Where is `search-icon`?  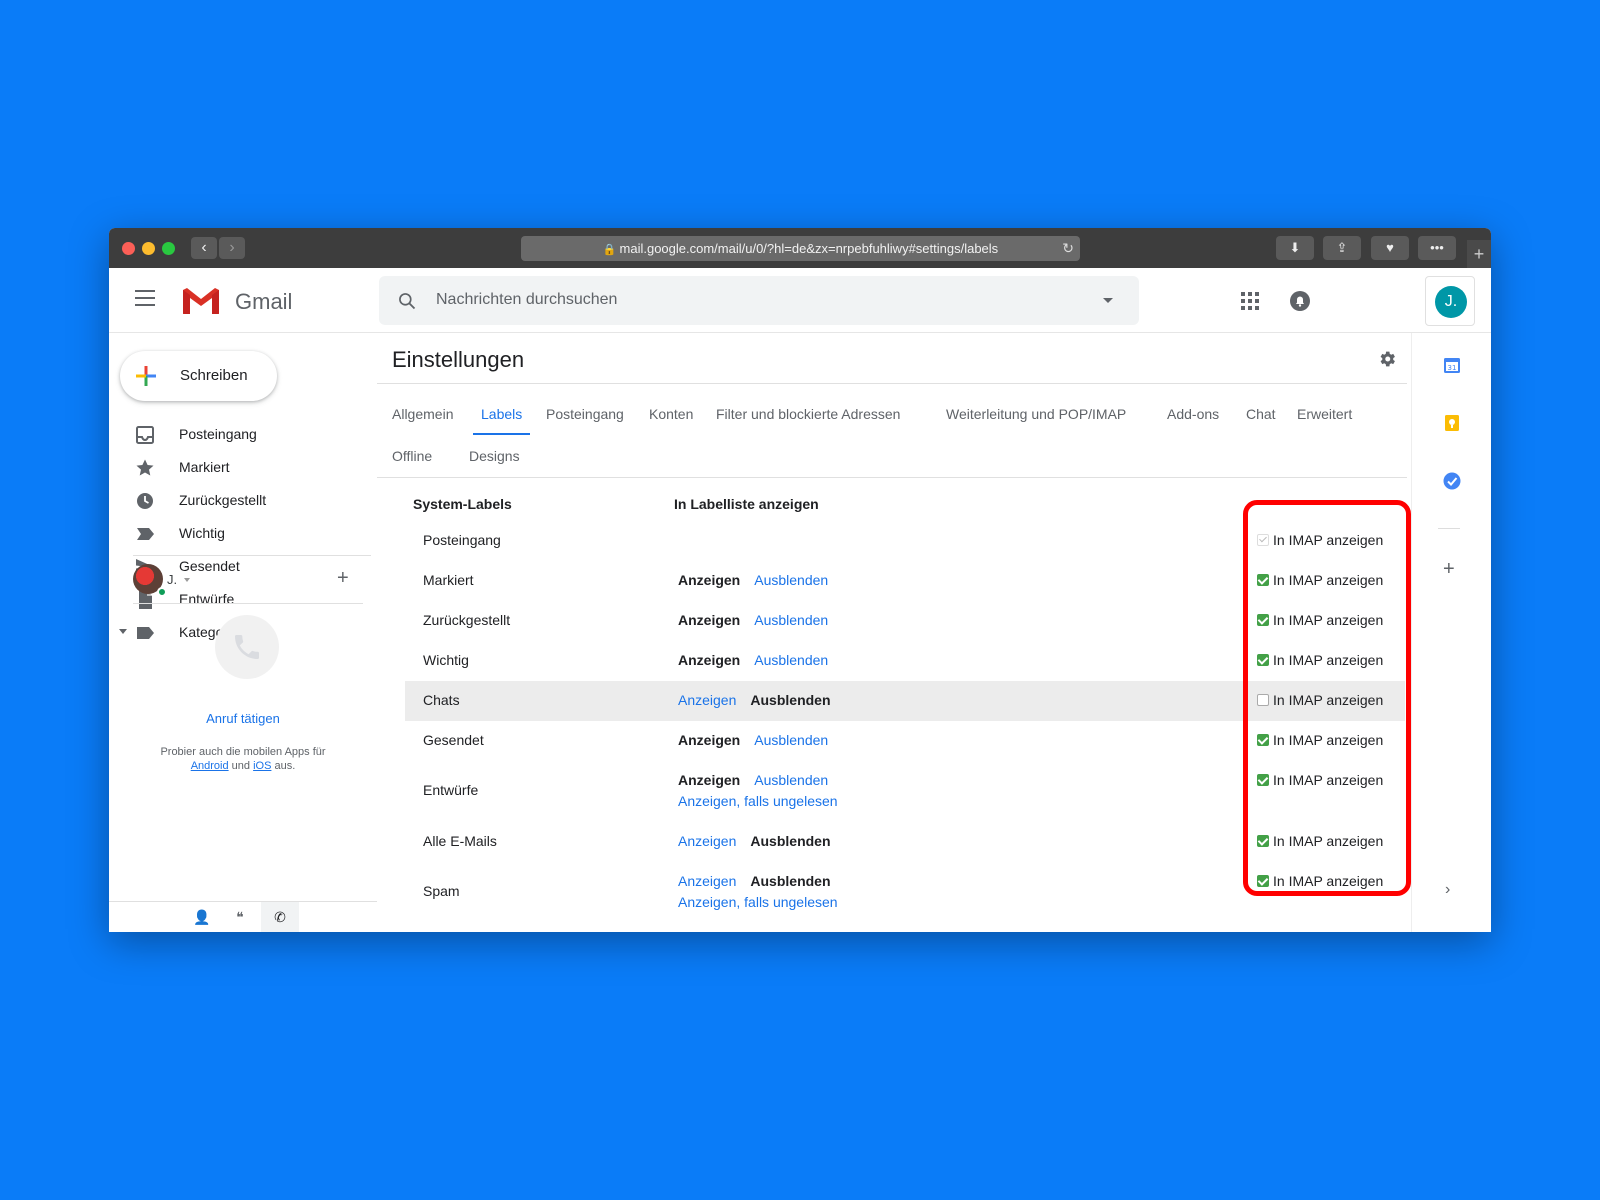
search-icon is located at coordinates (407, 301).